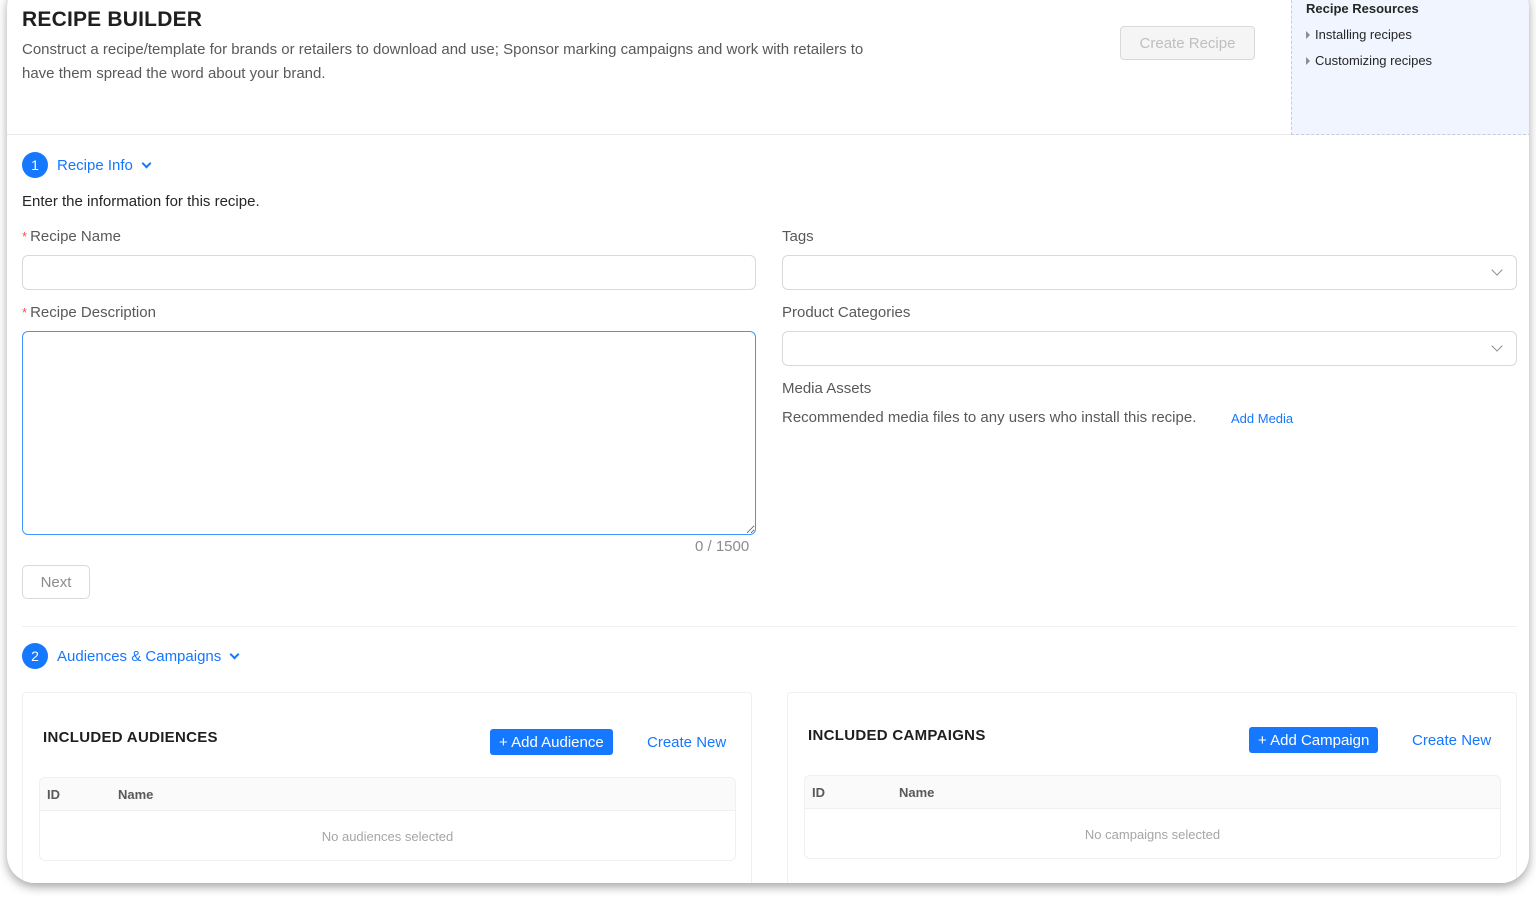 The image size is (1536, 897). I want to click on product-categories-select, so click(1149, 348).